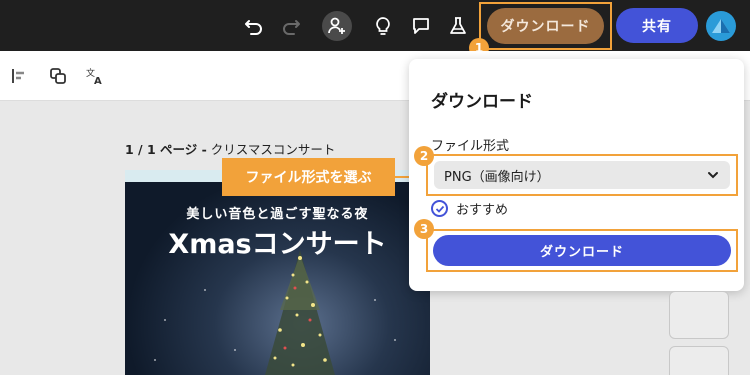 This screenshot has height=375, width=750. What do you see at coordinates (275, 312) in the screenshot?
I see `christmas-tree-illustration` at bounding box center [275, 312].